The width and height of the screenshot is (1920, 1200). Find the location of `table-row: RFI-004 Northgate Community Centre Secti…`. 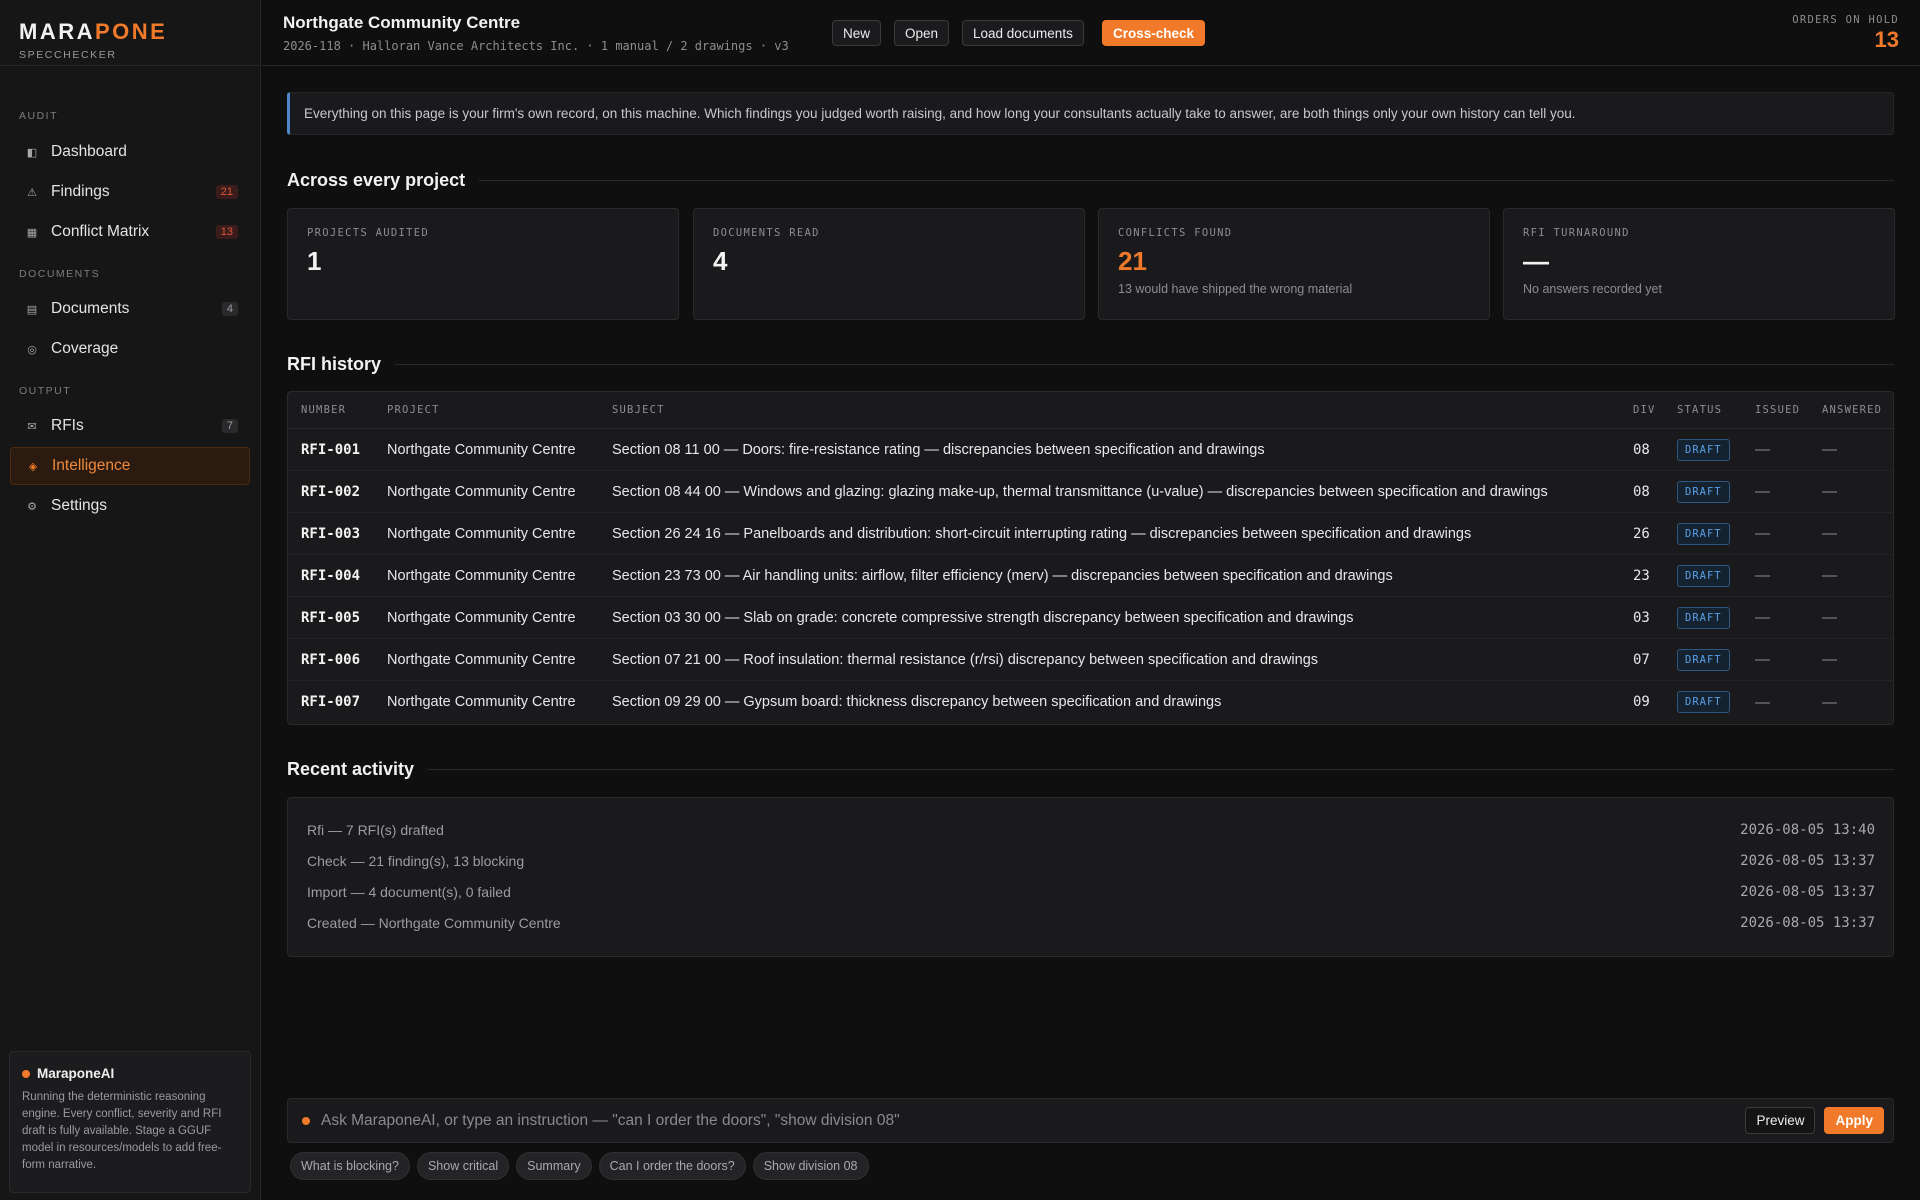

table-row: RFI-004 Northgate Community Centre Secti… is located at coordinates (1090, 576).